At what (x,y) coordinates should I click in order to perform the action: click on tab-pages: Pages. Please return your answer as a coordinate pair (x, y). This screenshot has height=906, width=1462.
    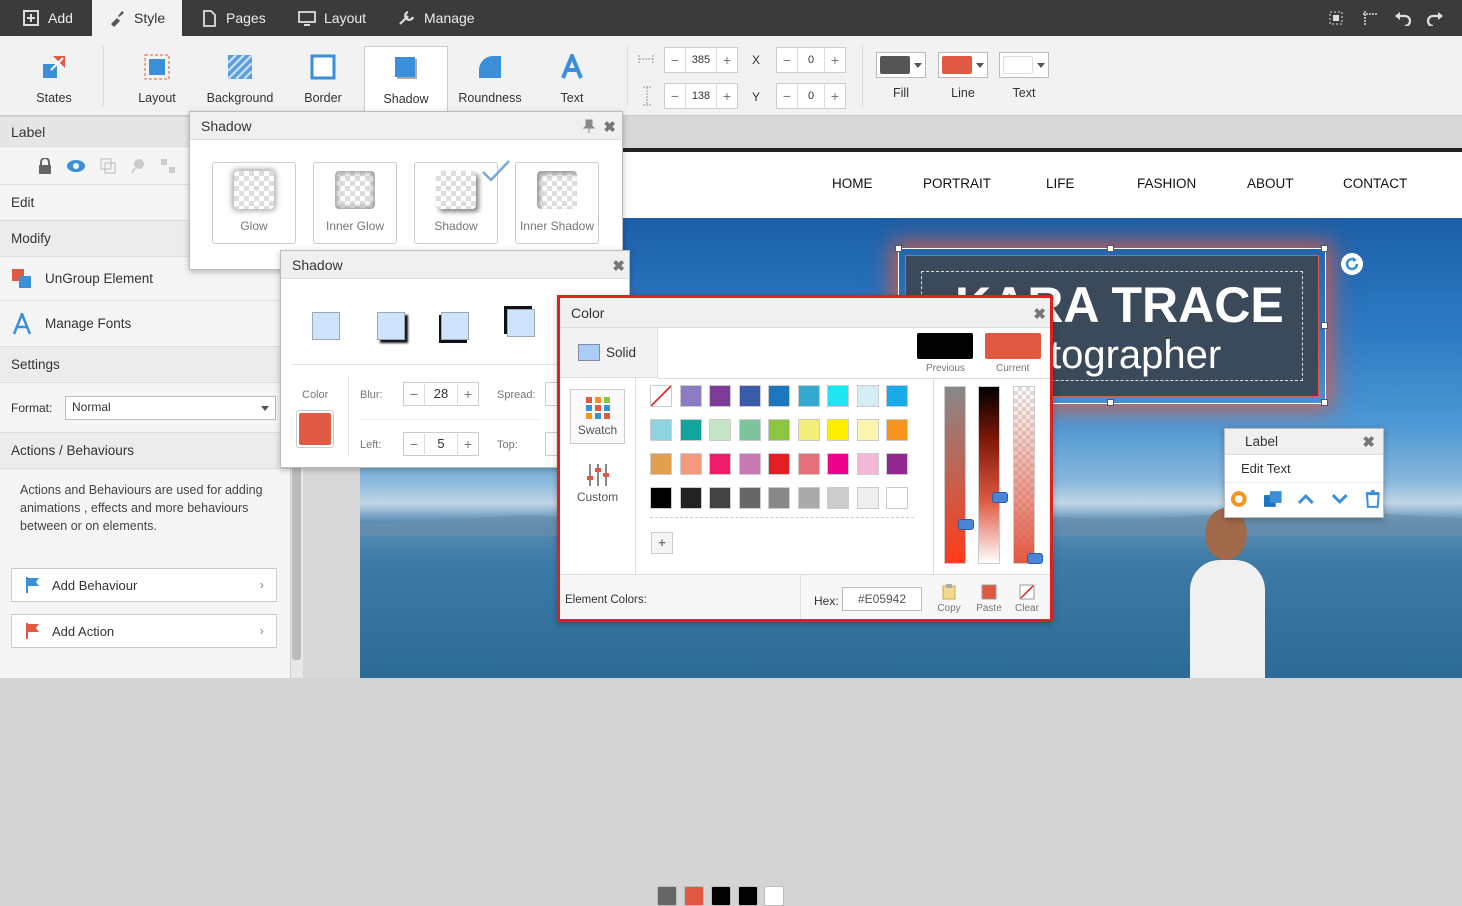
    Looking at the image, I should click on (233, 18).